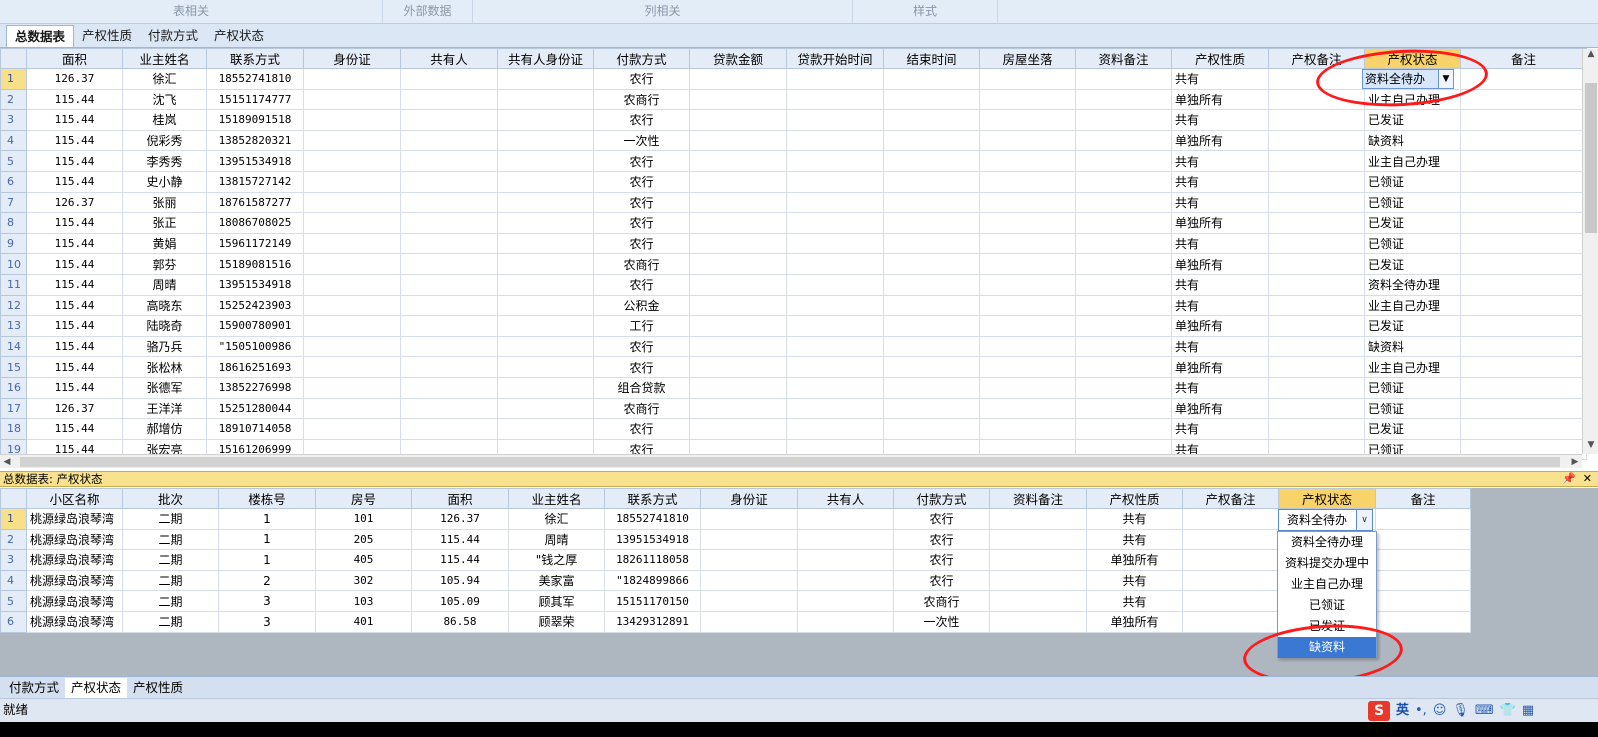 The width and height of the screenshot is (1598, 737). What do you see at coordinates (1412, 161) in the screenshot?
I see `table-cell: 业主自己办理` at bounding box center [1412, 161].